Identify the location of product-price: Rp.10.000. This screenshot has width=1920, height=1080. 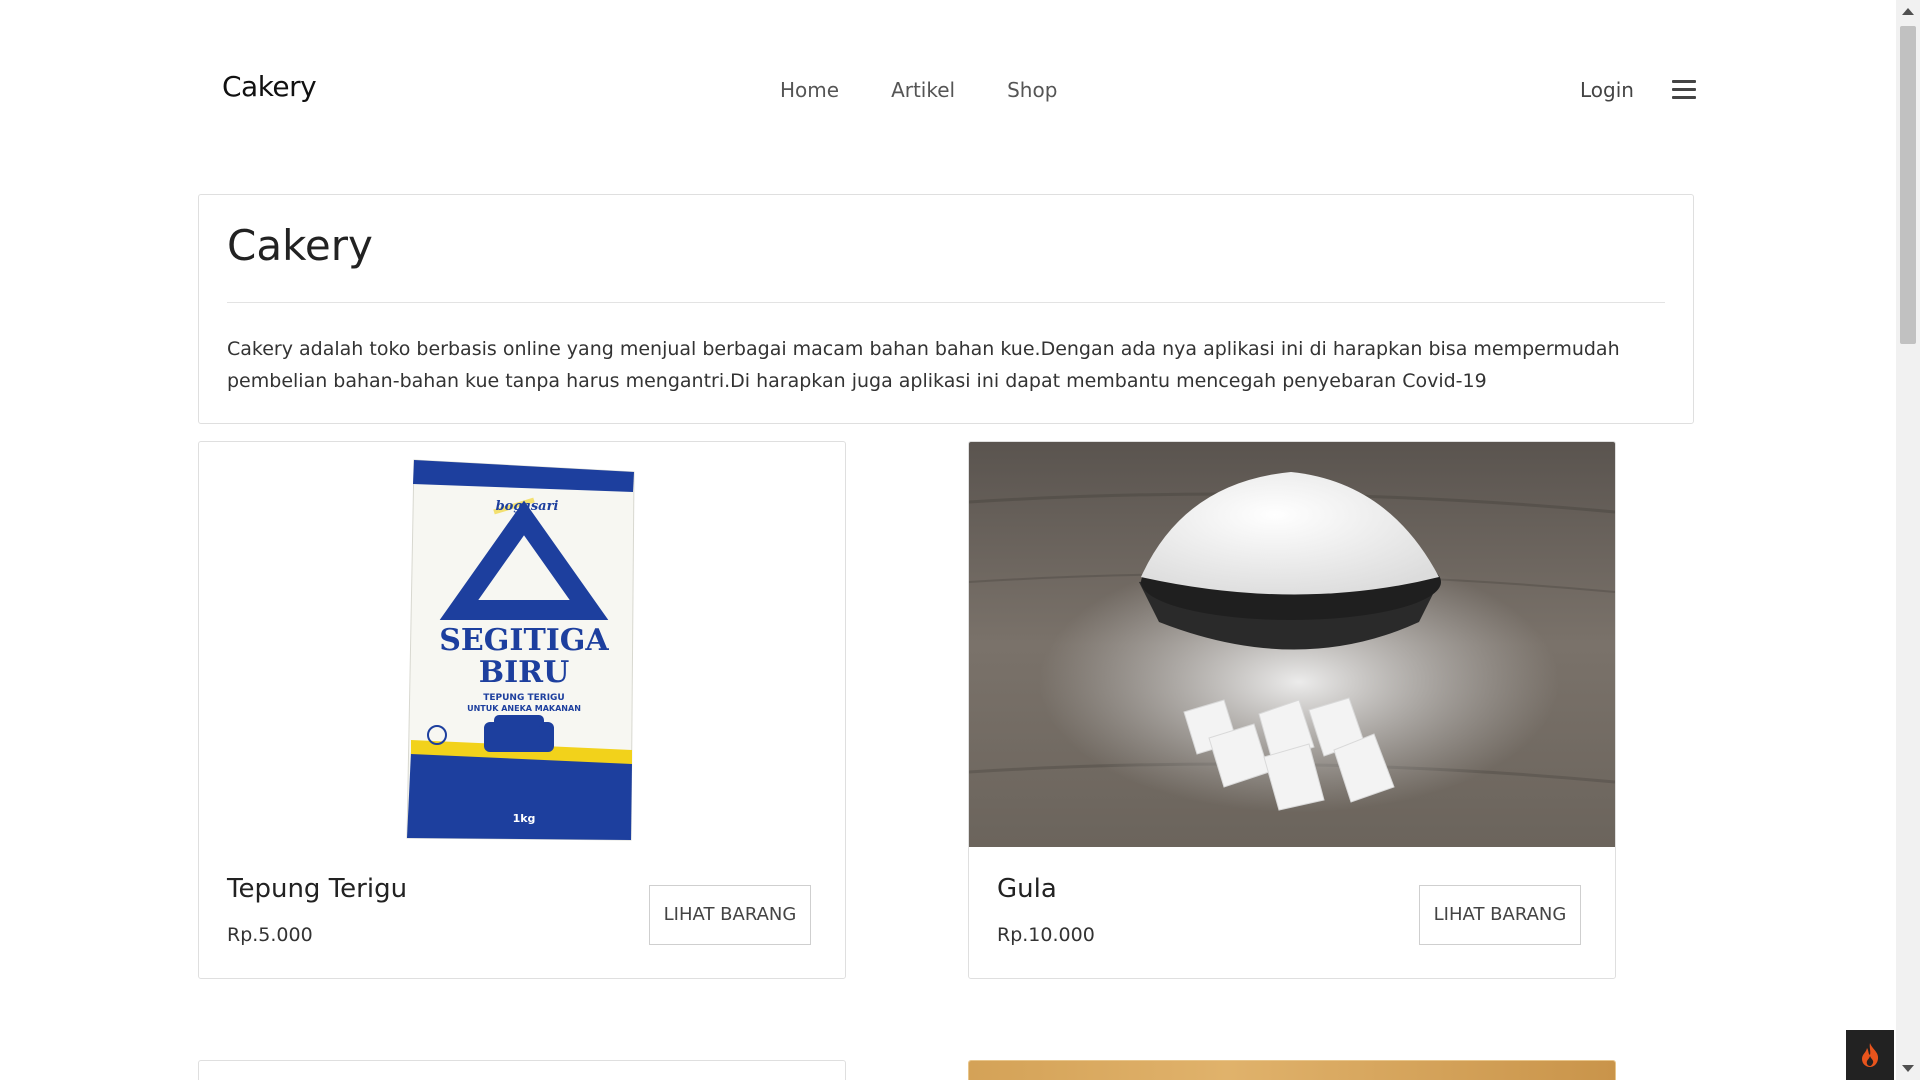
(1046, 935).